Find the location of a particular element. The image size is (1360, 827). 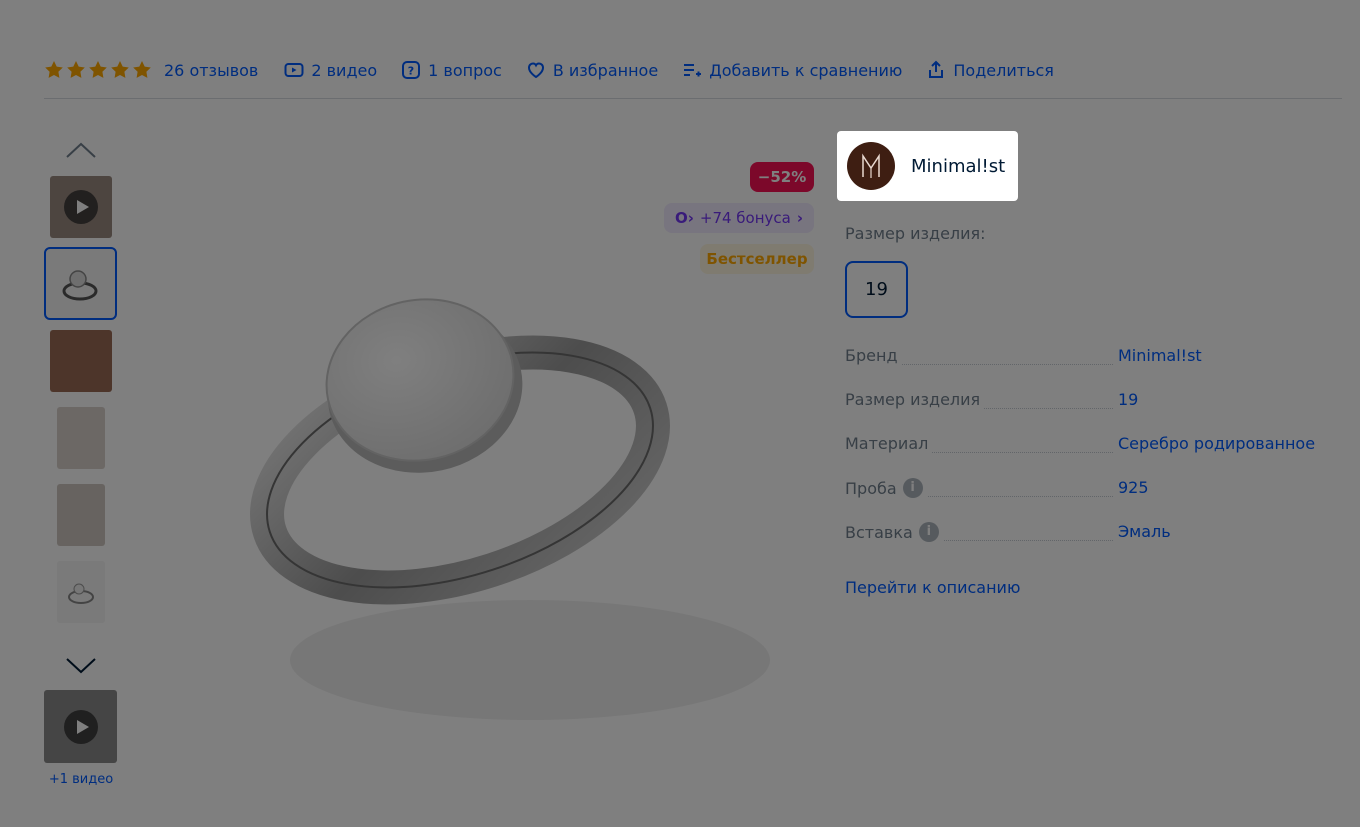

question-link: ? 1 вопрос is located at coordinates (451, 70).